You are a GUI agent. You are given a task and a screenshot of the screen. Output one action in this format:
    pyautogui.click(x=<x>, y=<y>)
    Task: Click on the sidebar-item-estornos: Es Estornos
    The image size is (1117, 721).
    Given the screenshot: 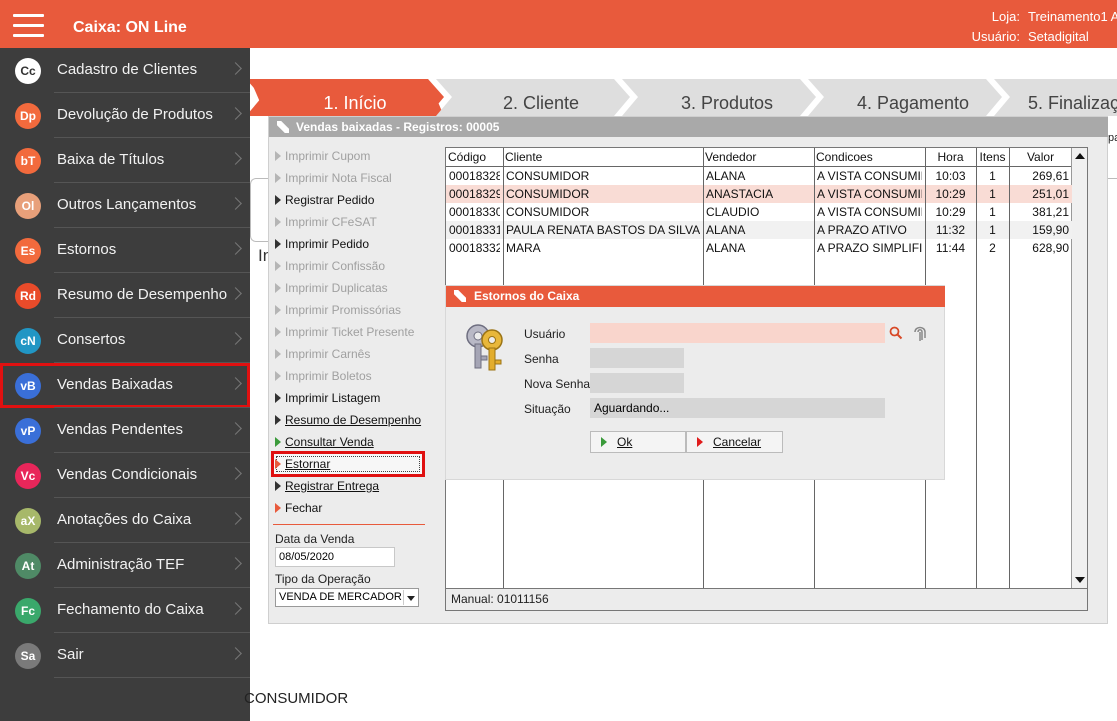 What is the action you would take?
    pyautogui.click(x=125, y=250)
    